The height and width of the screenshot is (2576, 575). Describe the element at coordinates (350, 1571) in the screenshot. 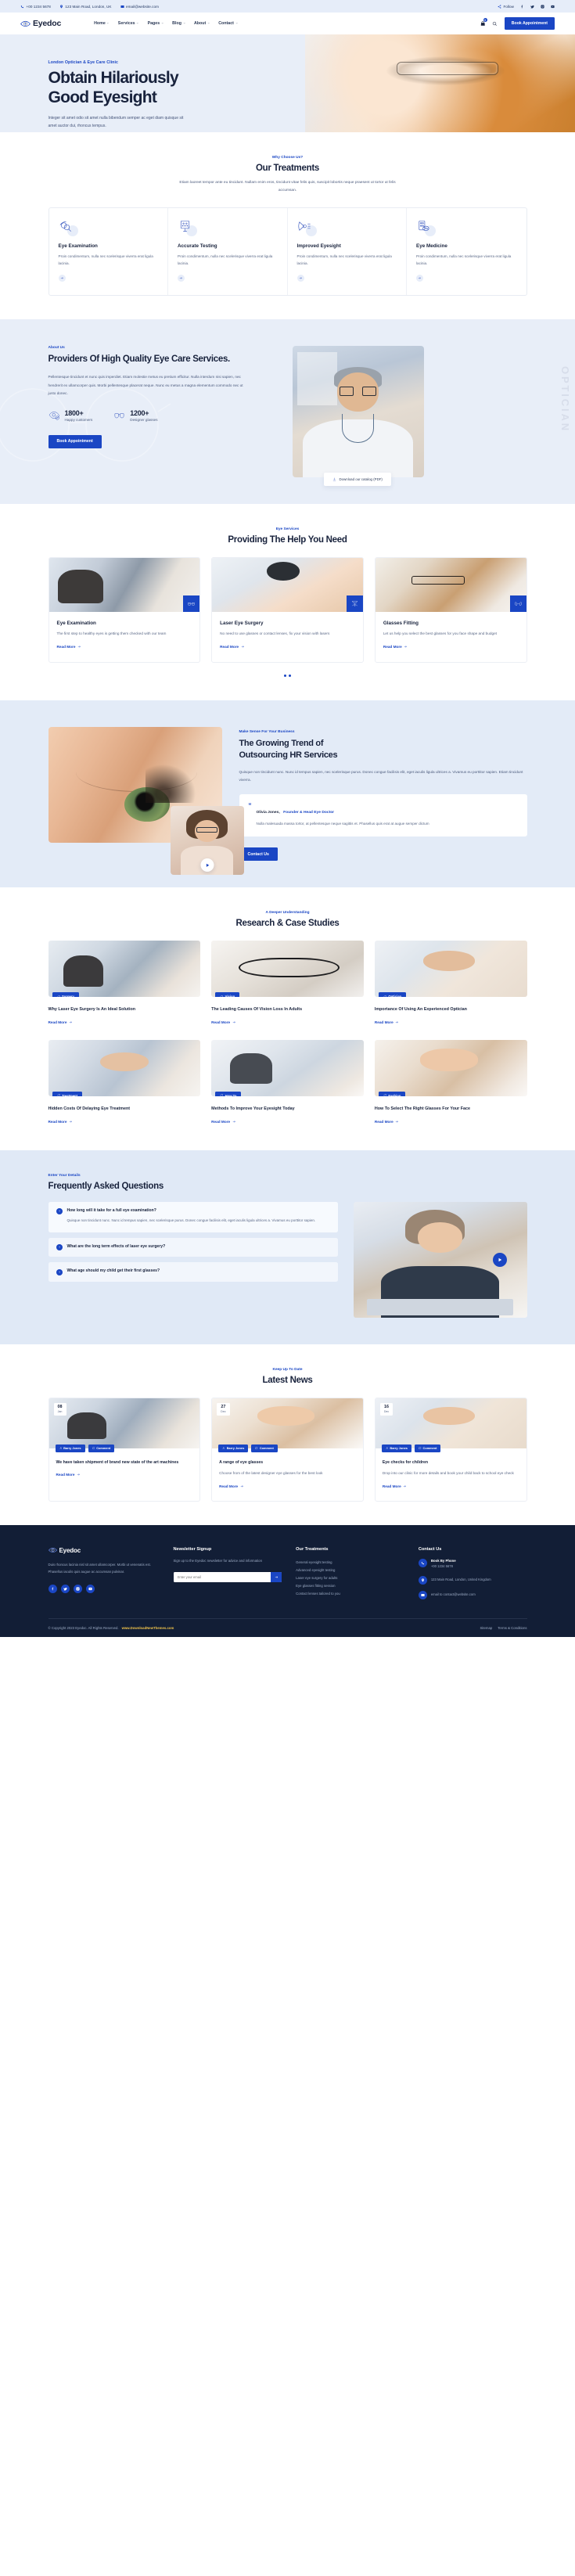

I see `footer-link: Advanced eyesight testing` at that location.